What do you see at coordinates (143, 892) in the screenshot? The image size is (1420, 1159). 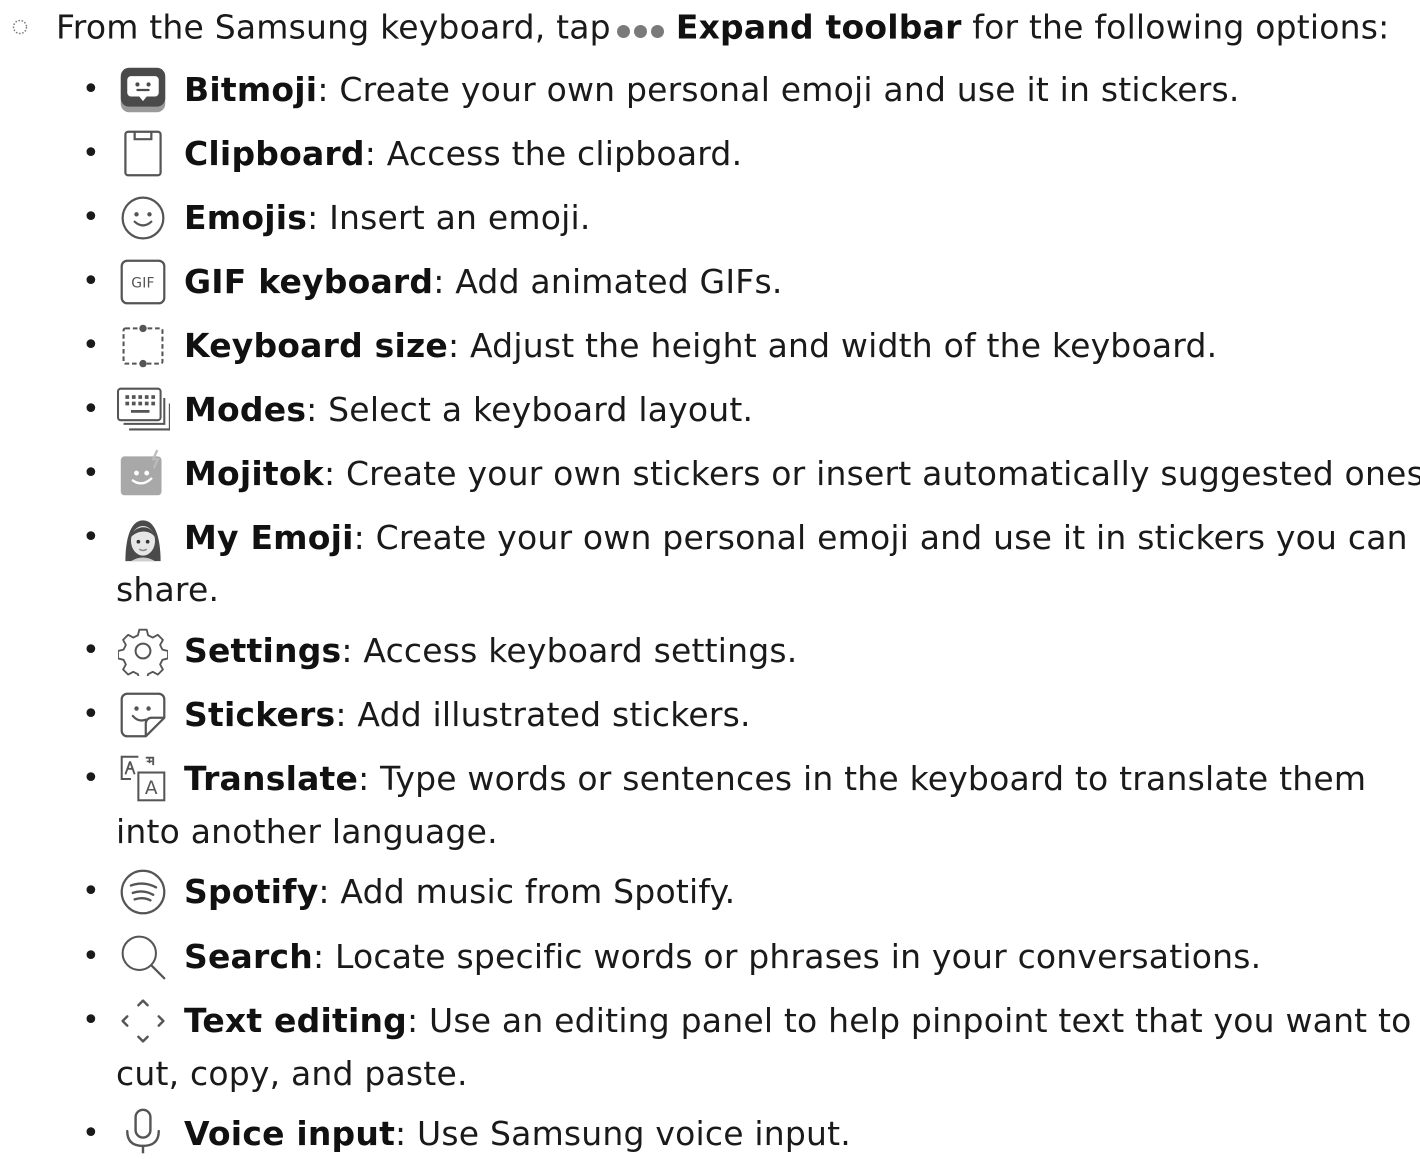 I see `spotify-icon` at bounding box center [143, 892].